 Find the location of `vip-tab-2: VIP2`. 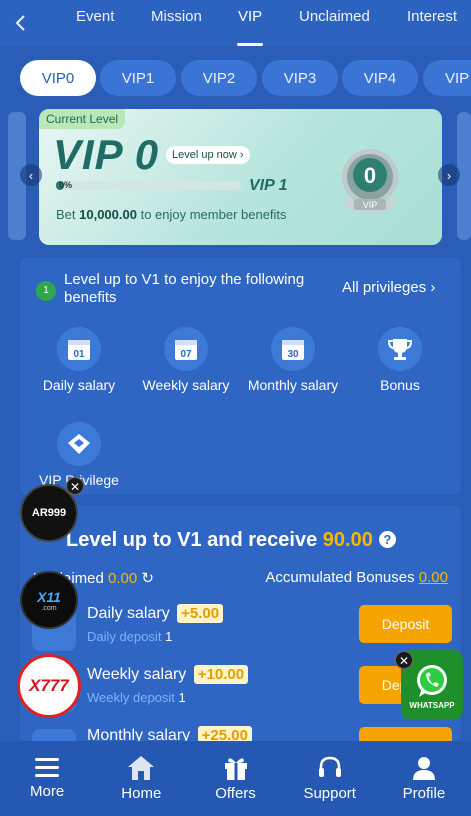

vip-tab-2: VIP2 is located at coordinates (219, 78).